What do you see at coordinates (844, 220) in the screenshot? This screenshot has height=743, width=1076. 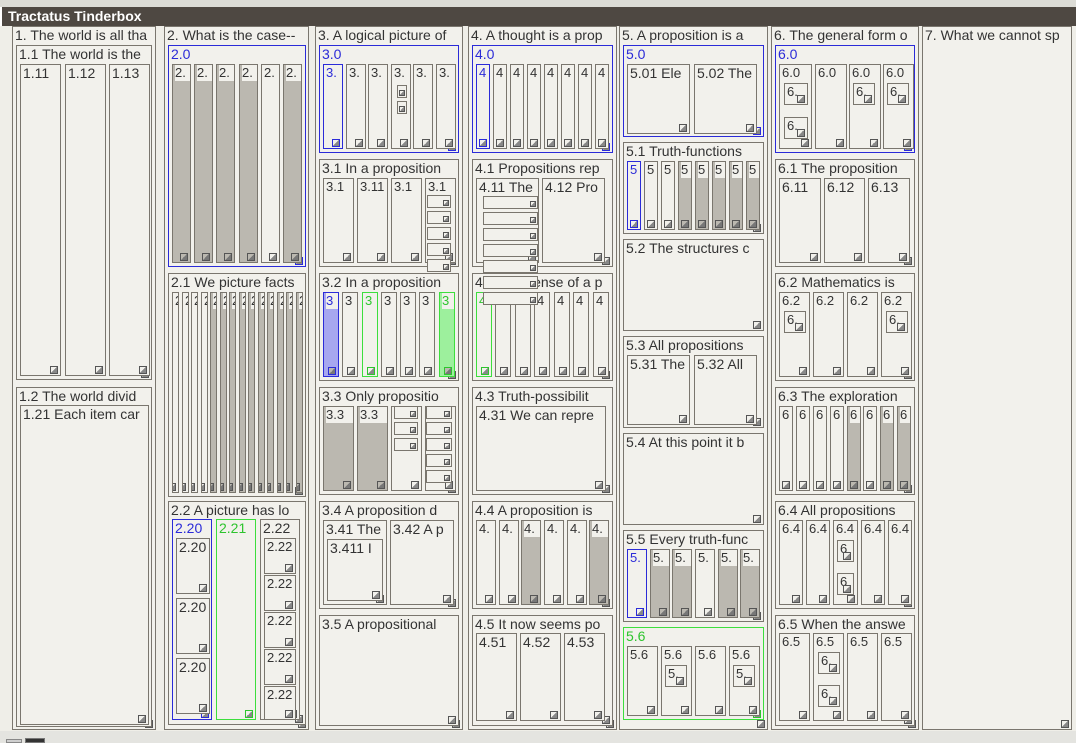 I see `note-box: 6.12` at bounding box center [844, 220].